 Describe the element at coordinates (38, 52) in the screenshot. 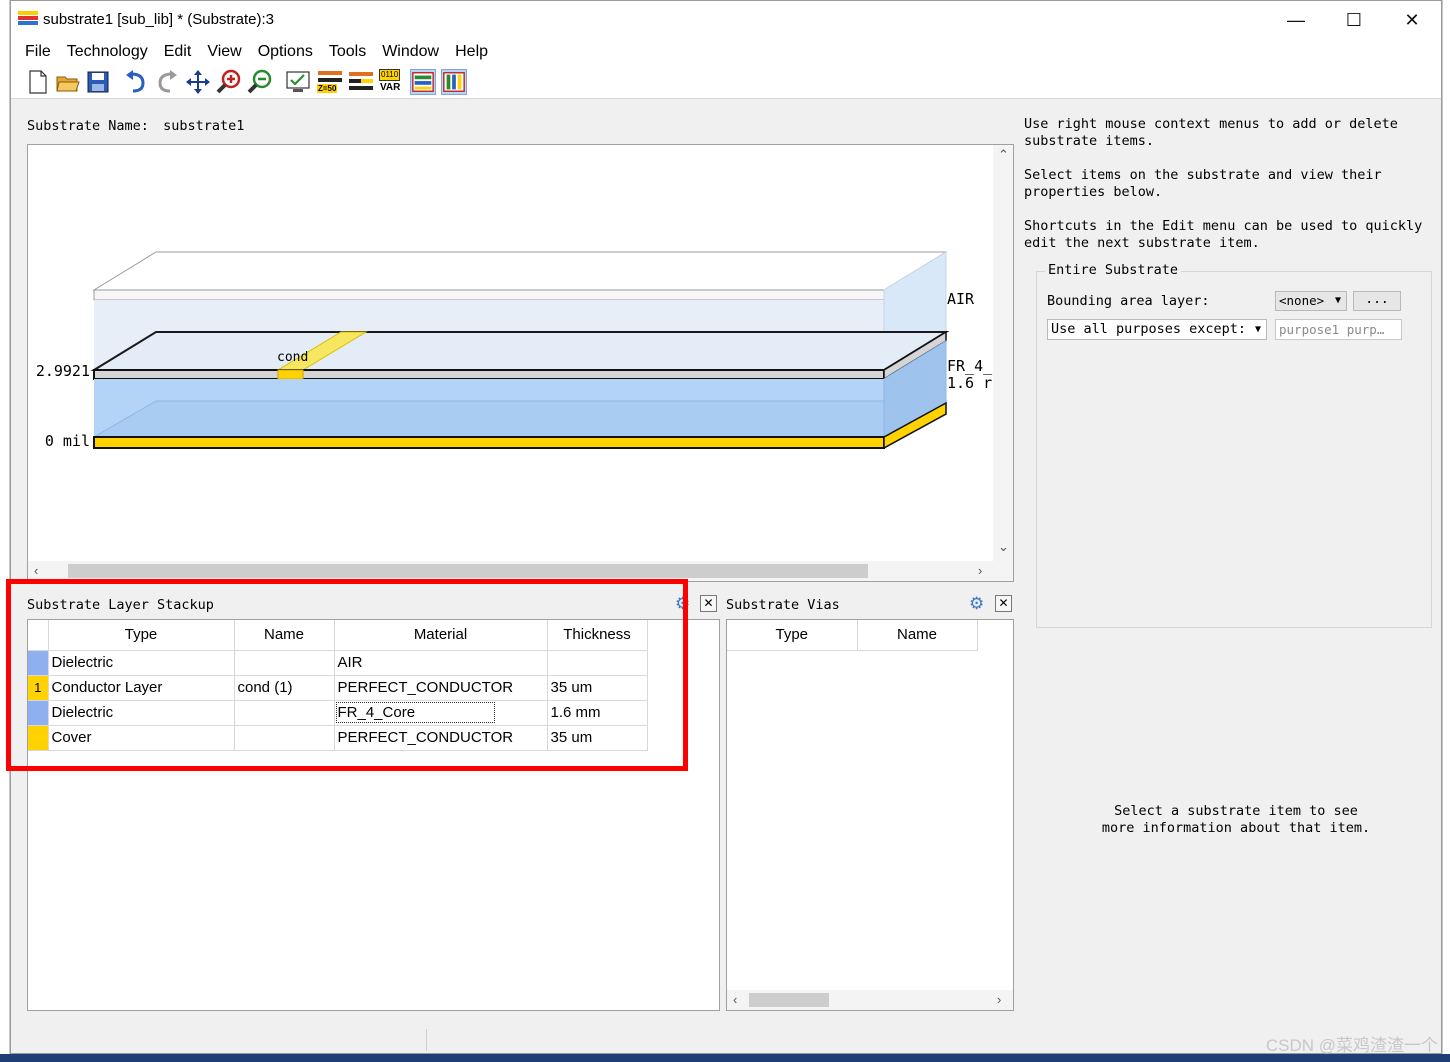

I see `menu-file: File` at that location.